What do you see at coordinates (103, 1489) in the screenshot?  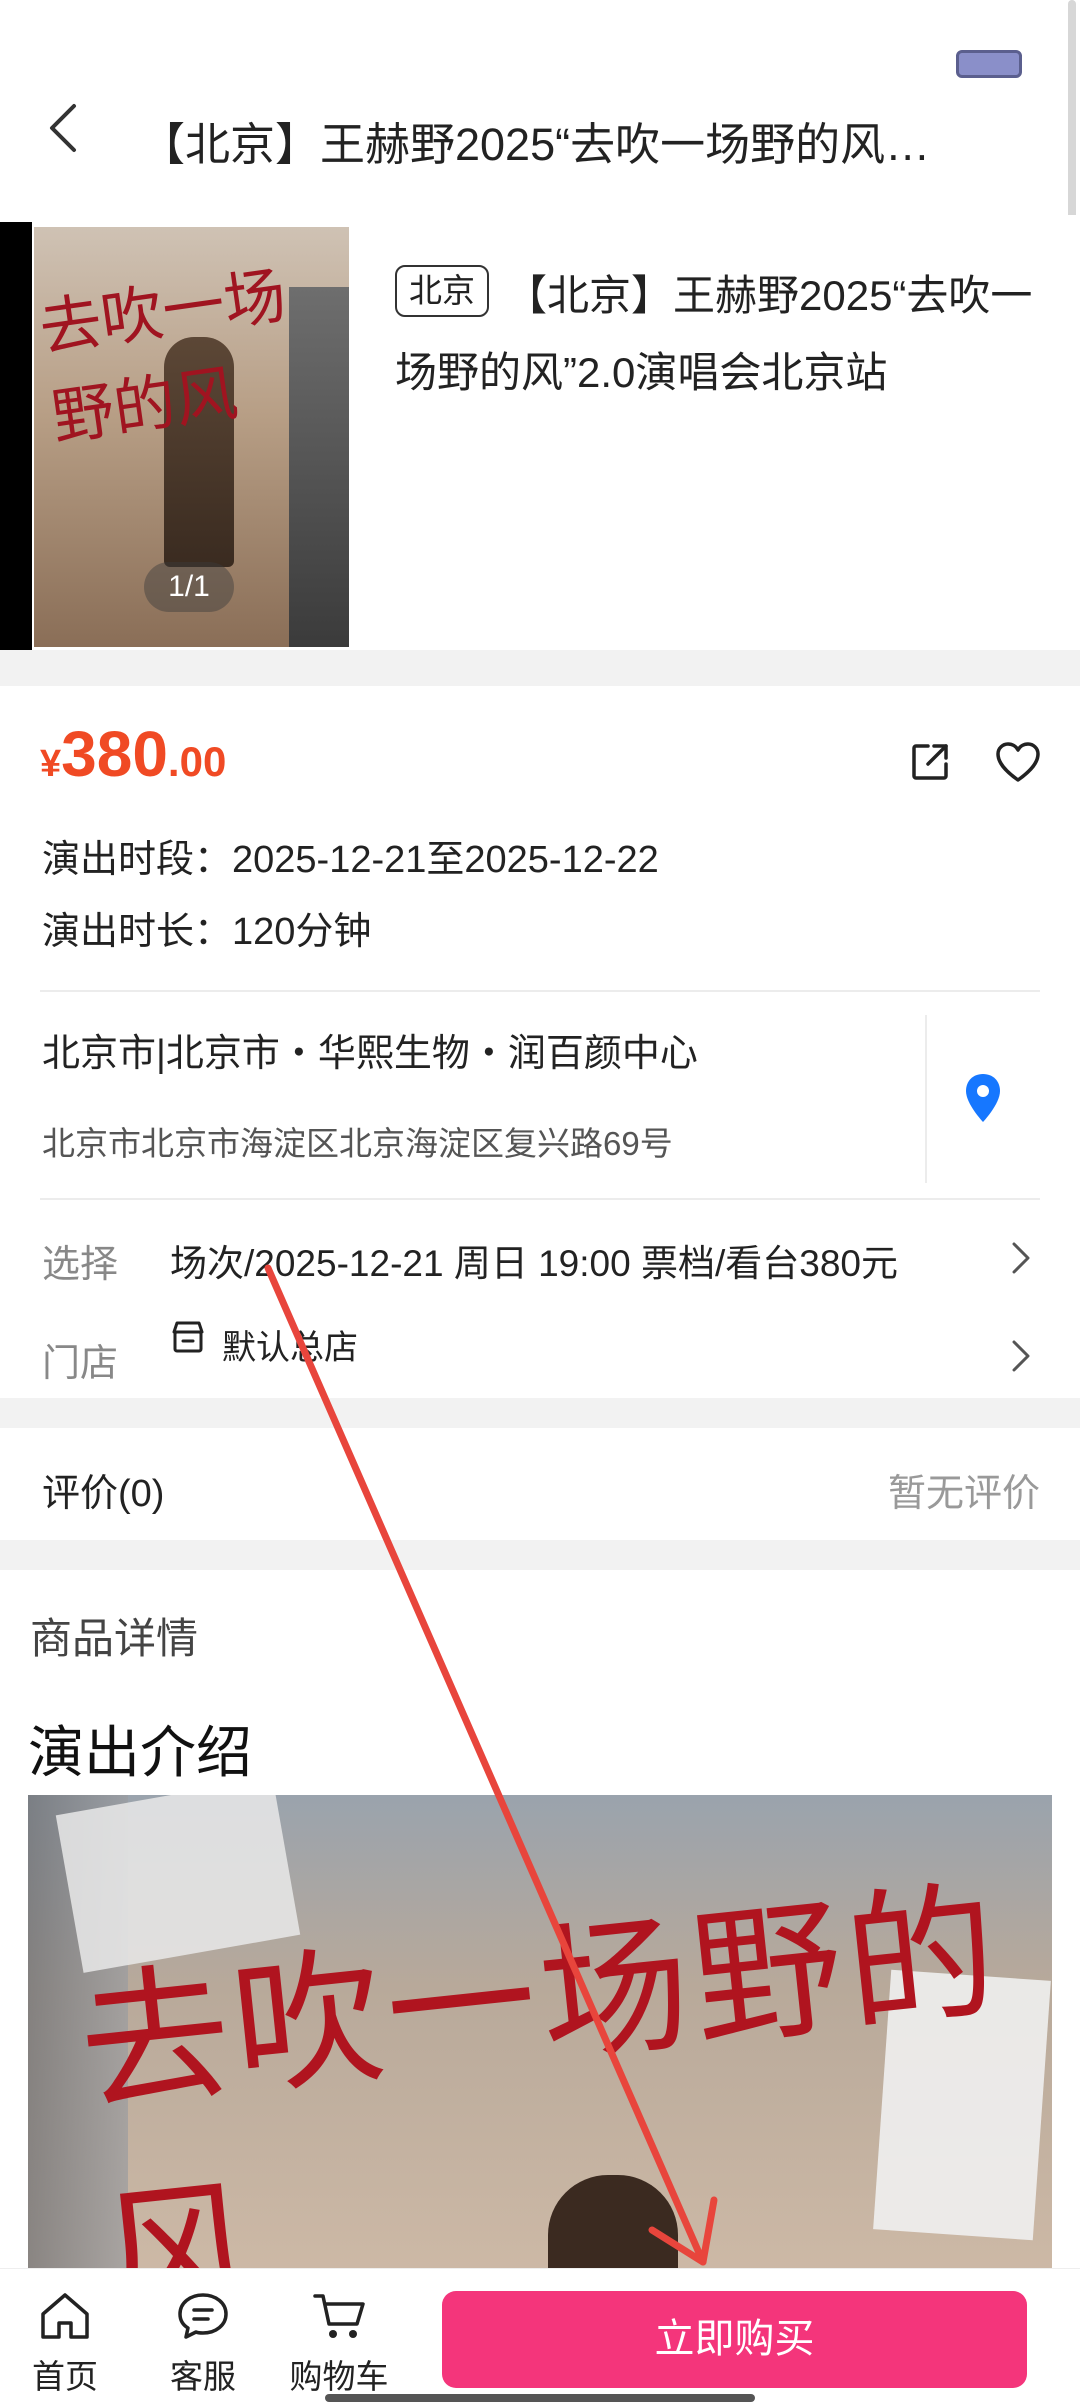 I see `reviews-label: 评价(0)` at bounding box center [103, 1489].